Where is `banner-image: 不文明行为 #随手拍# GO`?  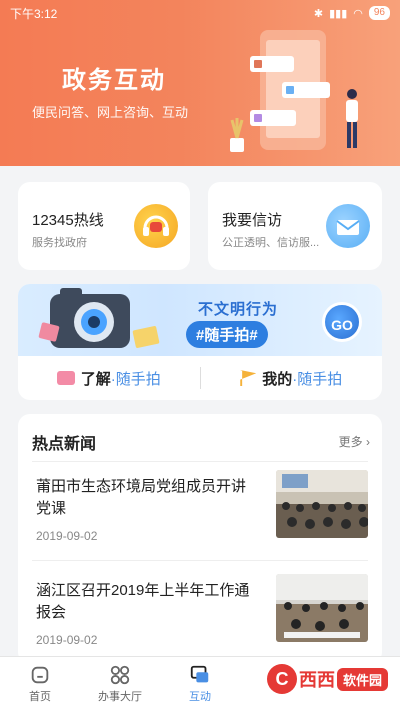 banner-image: 不文明行为 #随手拍# GO is located at coordinates (200, 320).